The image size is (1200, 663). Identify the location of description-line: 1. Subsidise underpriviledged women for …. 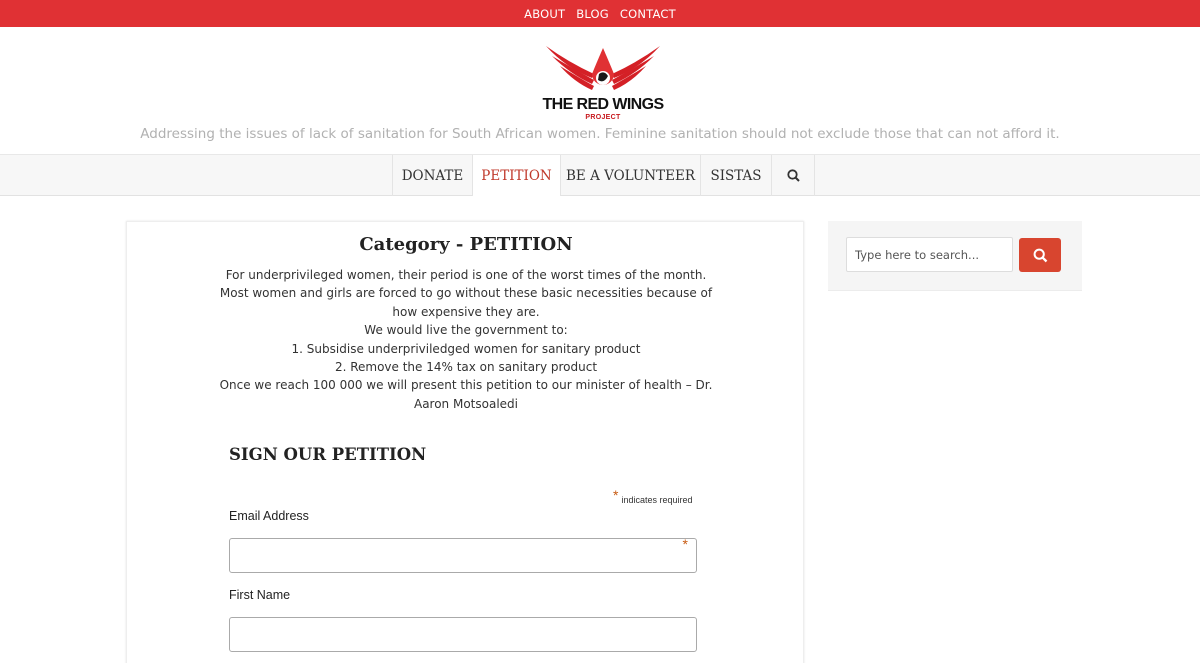
(466, 348).